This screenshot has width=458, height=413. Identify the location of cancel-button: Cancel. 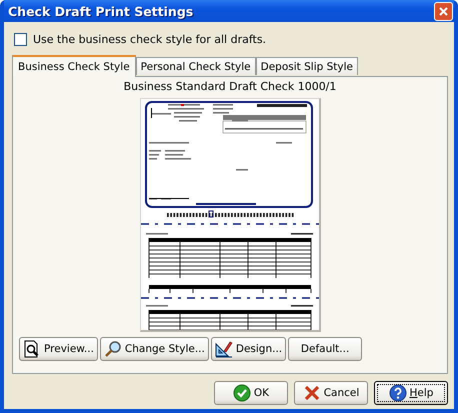
(331, 393).